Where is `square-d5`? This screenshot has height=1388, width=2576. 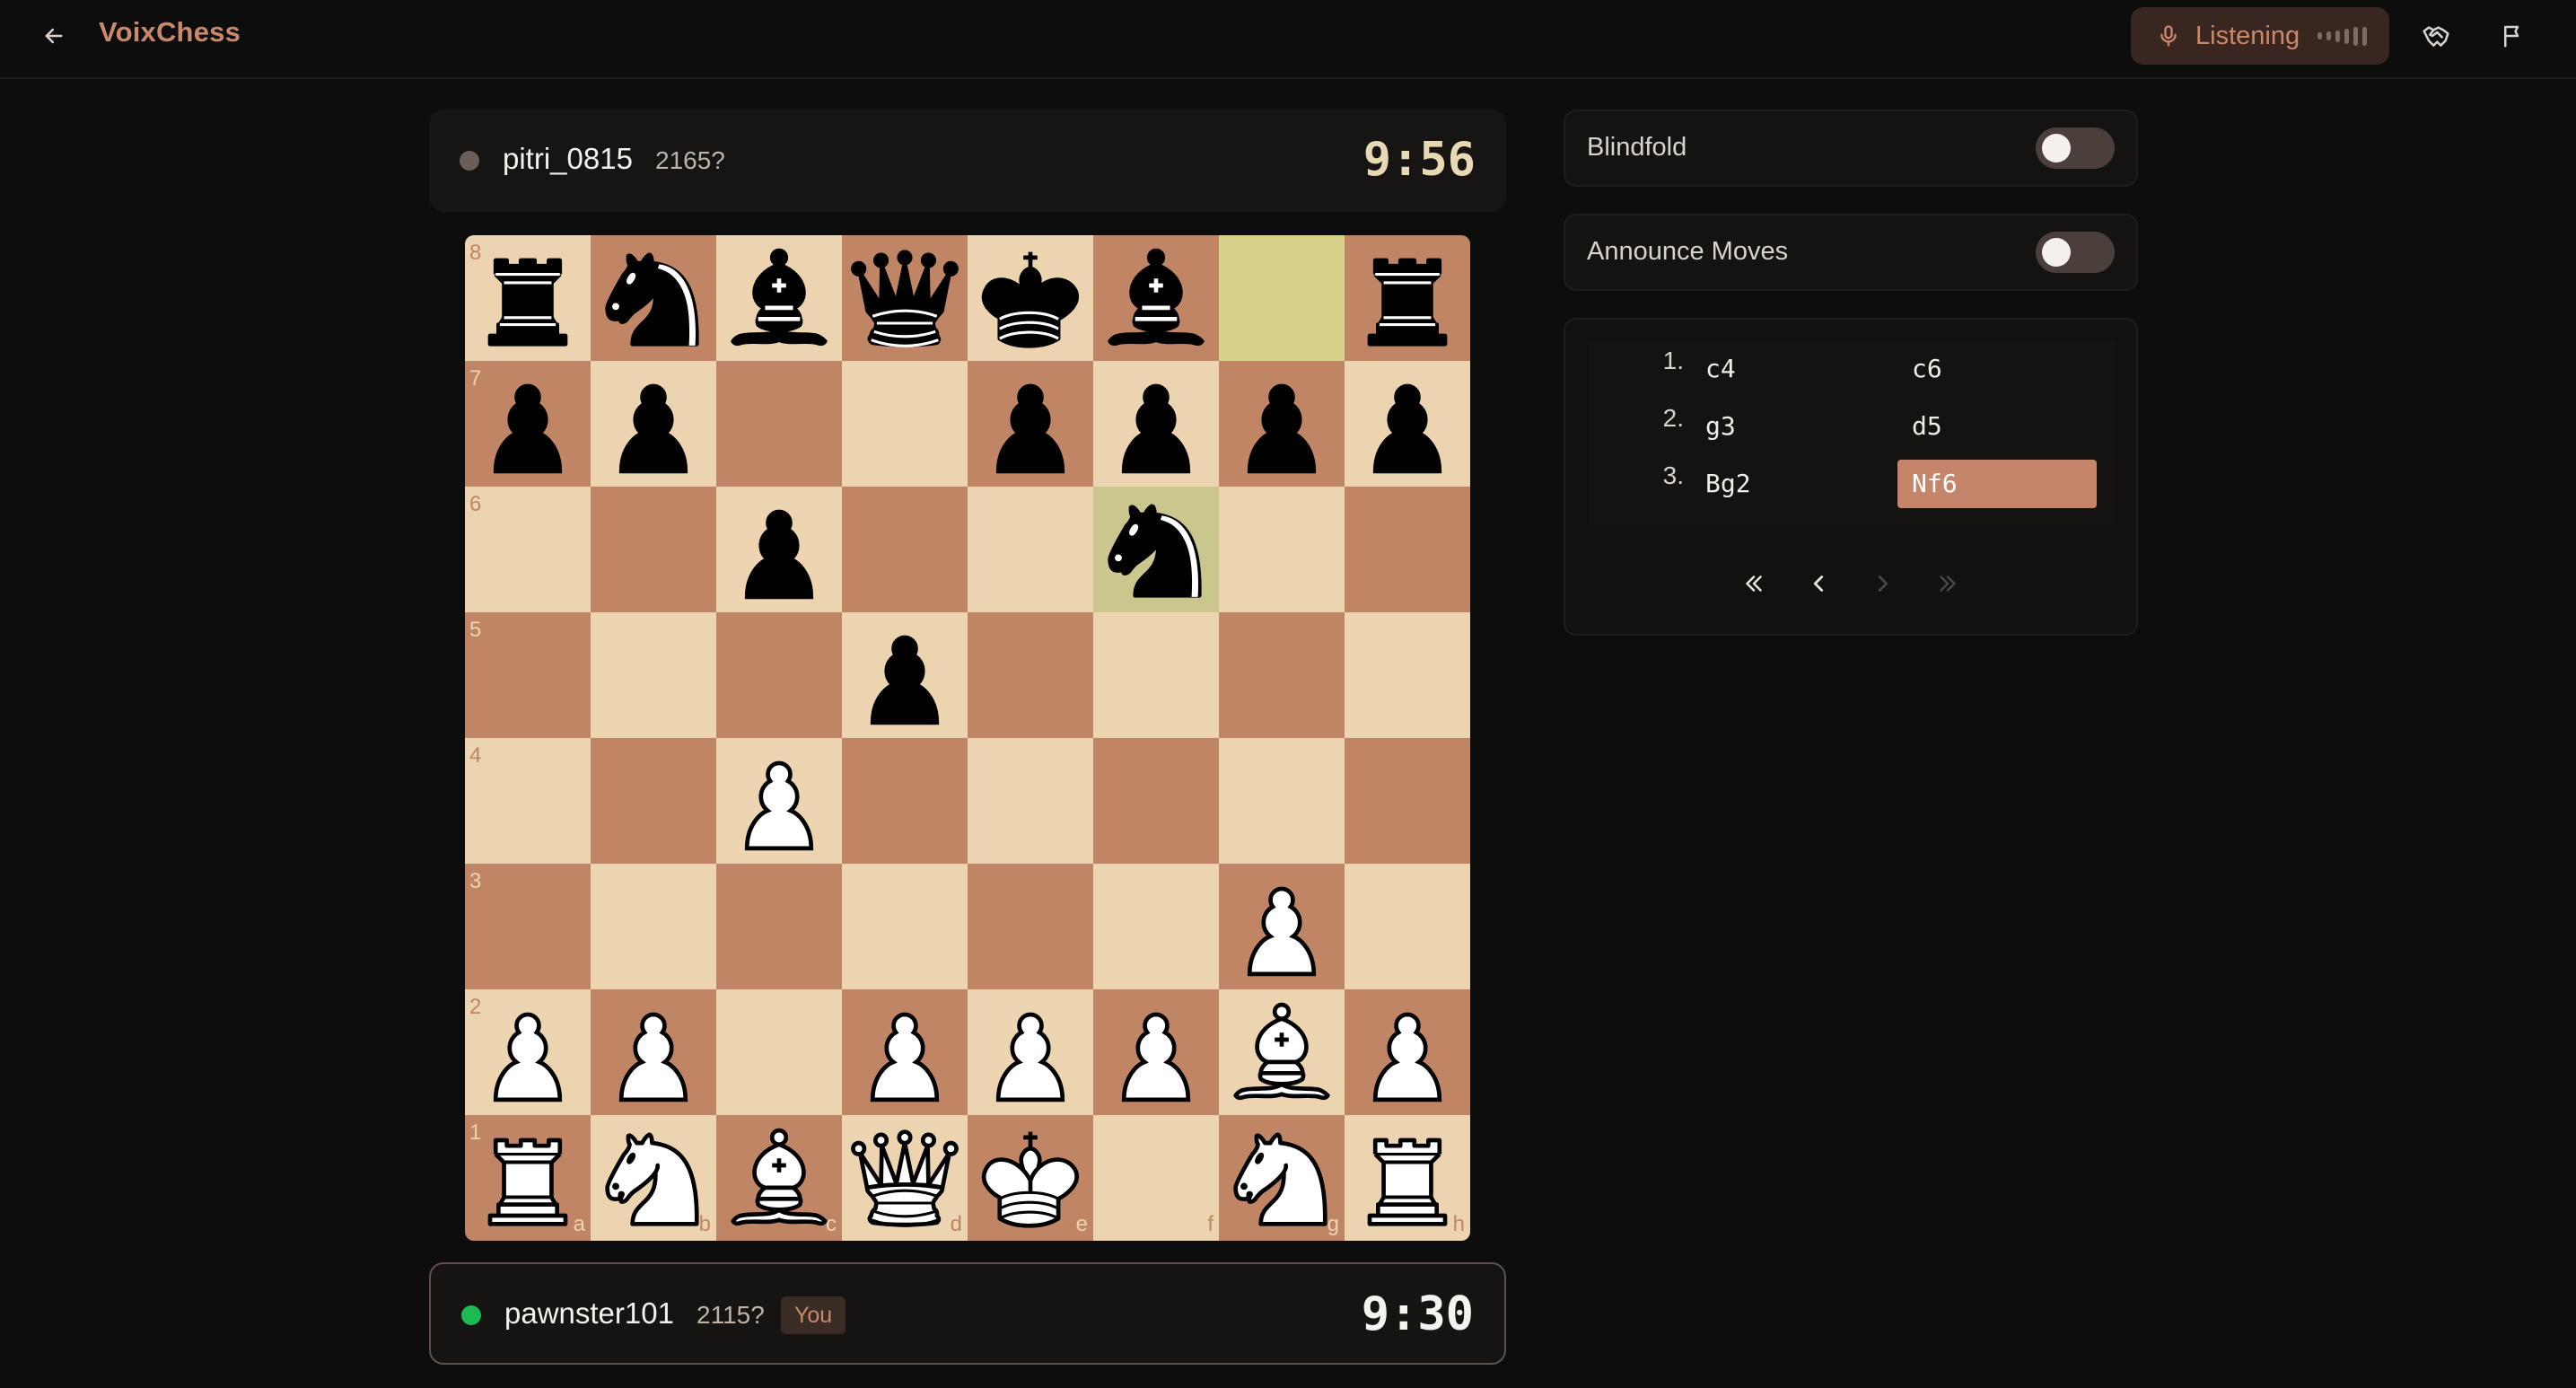
square-d5 is located at coordinates (905, 675).